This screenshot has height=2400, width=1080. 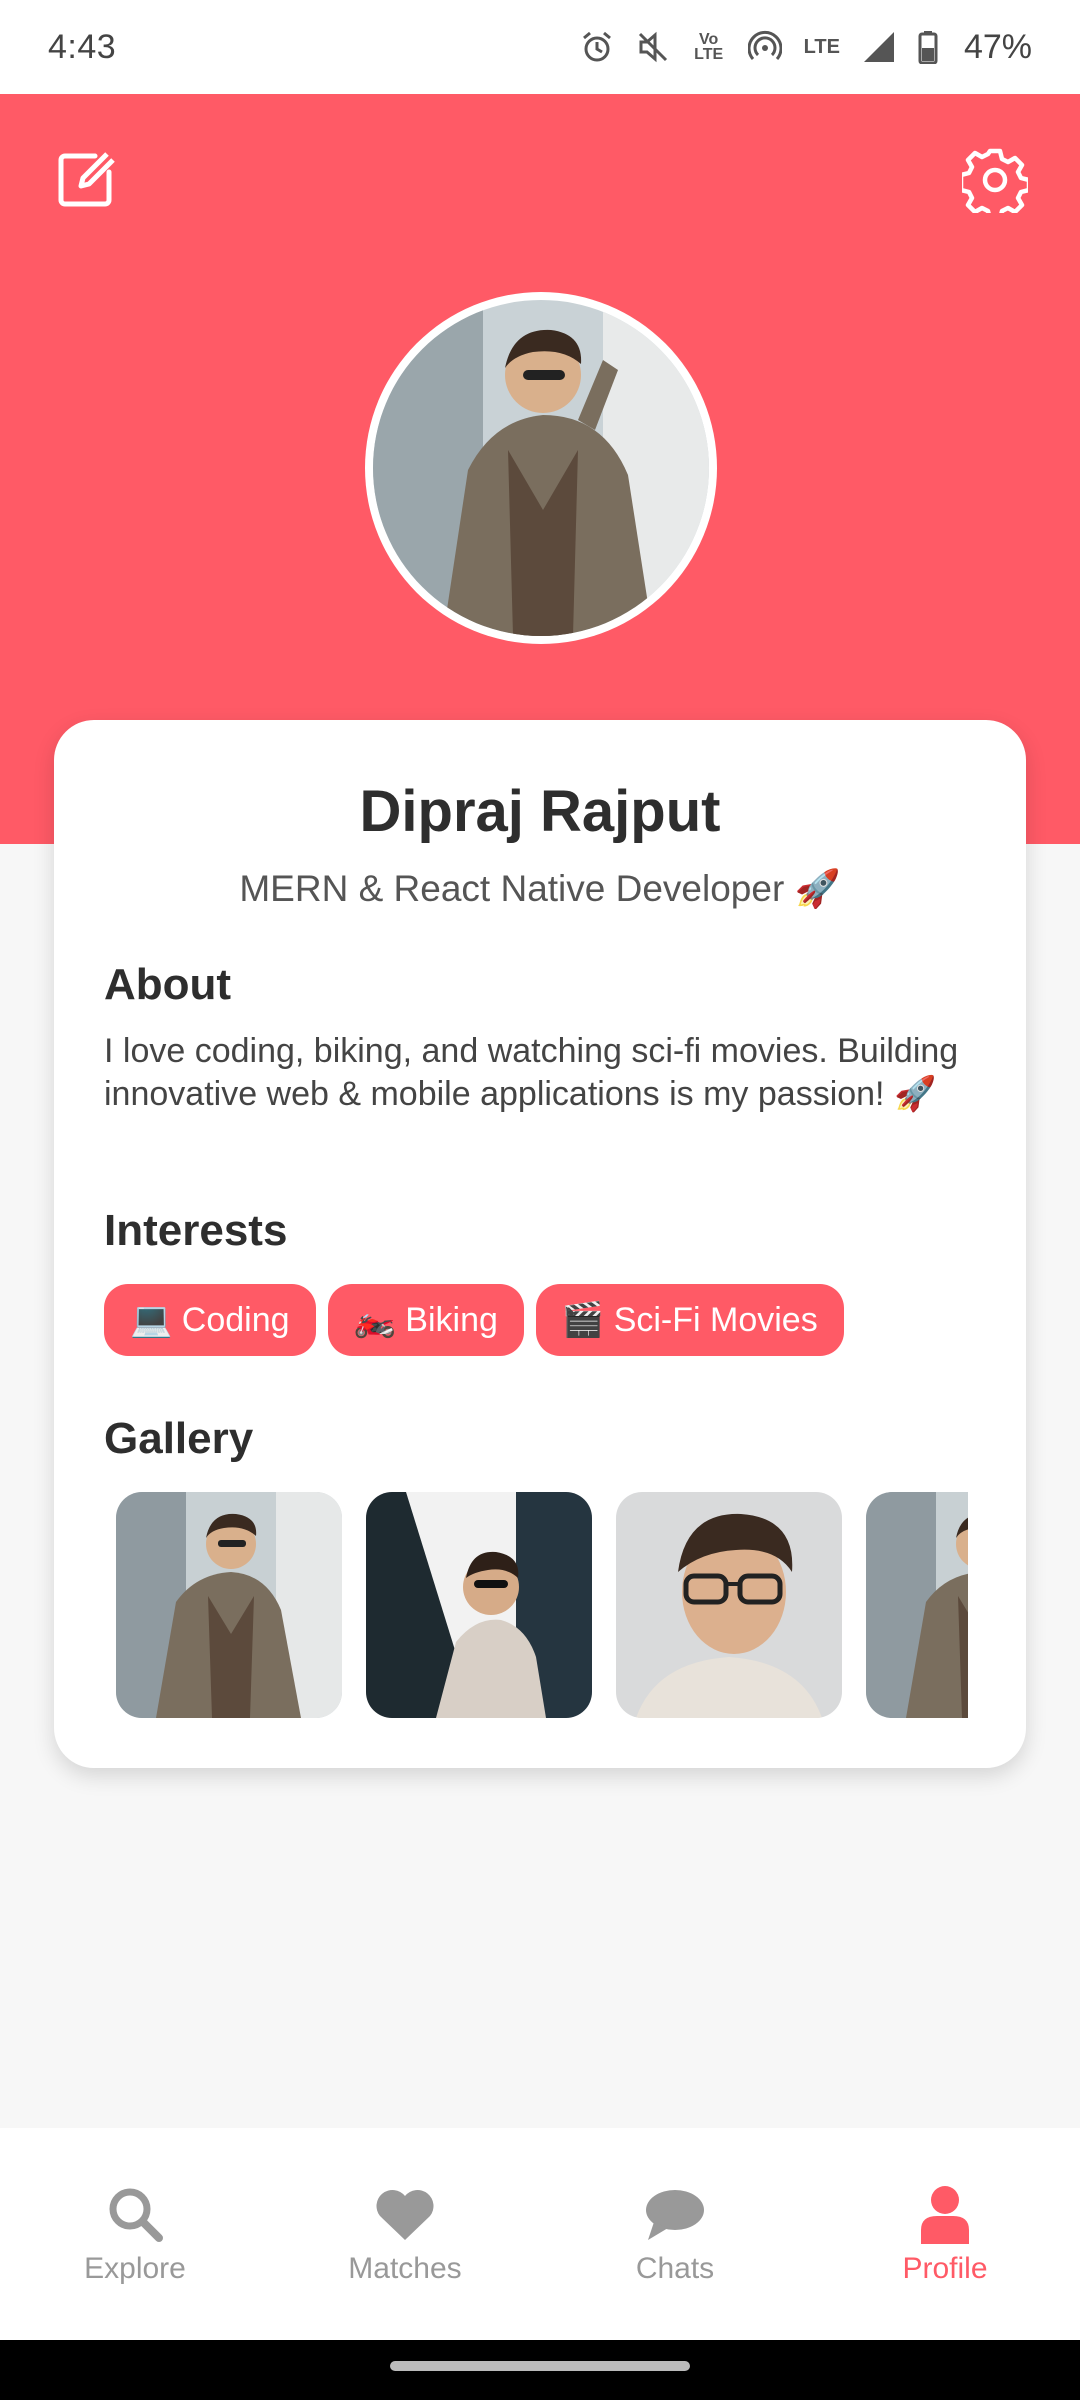 I want to click on status-bar: 4:43 Vo LTE LTE 47%, so click(x=540, y=47).